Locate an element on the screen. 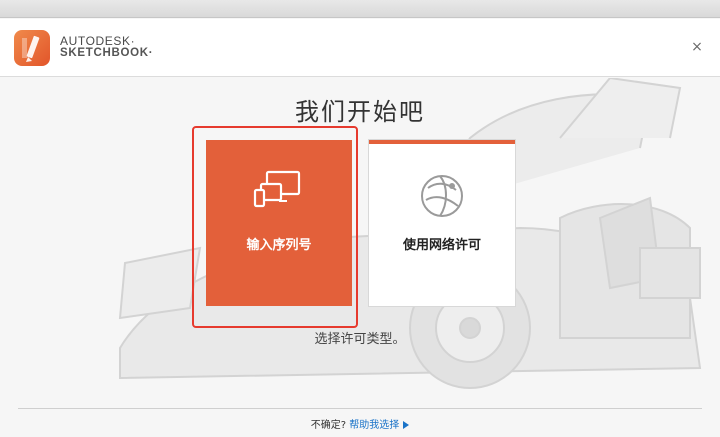 Image resolution: width=720 pixels, height=437 pixels. help-me-choose-link: 帮助我选择 is located at coordinates (374, 425).